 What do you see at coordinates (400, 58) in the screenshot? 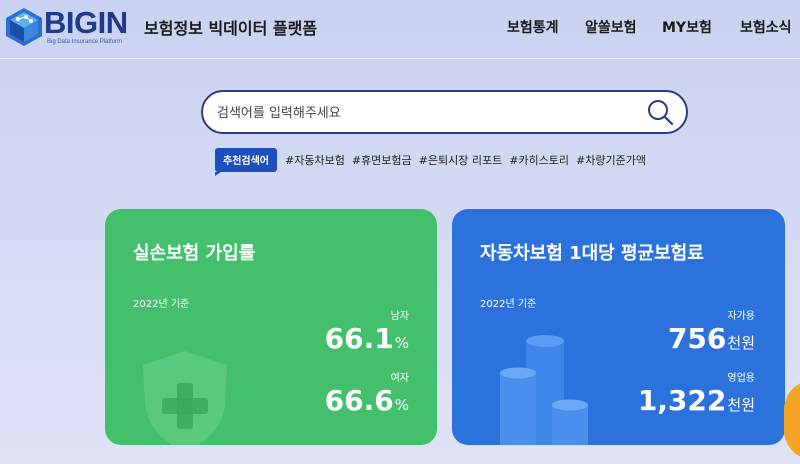
I see `header-divider` at bounding box center [400, 58].